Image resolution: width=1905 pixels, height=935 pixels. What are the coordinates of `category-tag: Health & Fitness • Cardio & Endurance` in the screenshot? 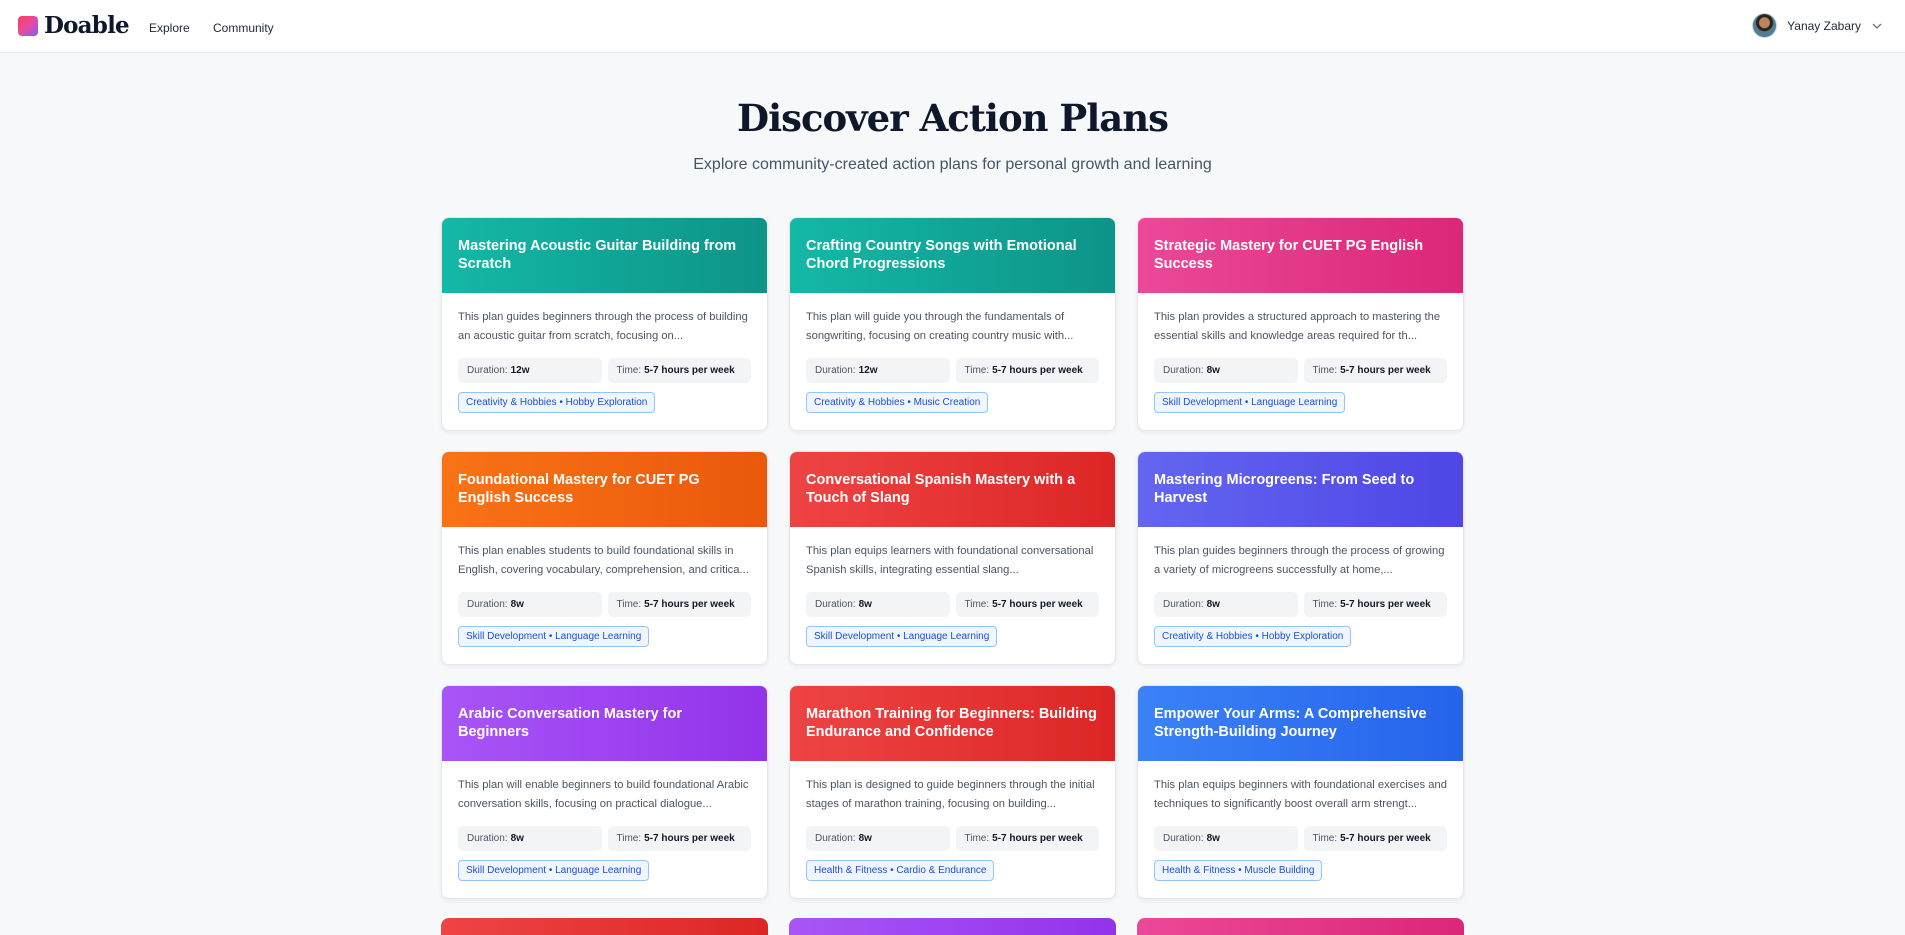 It's located at (900, 870).